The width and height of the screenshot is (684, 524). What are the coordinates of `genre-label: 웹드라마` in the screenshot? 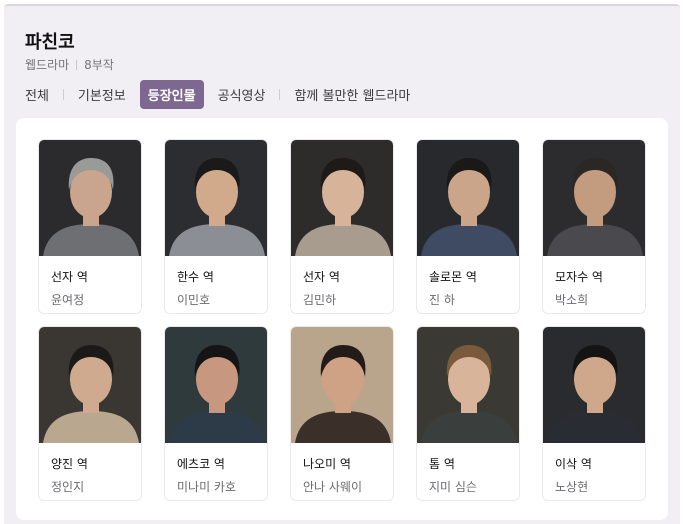 It's located at (47, 65).